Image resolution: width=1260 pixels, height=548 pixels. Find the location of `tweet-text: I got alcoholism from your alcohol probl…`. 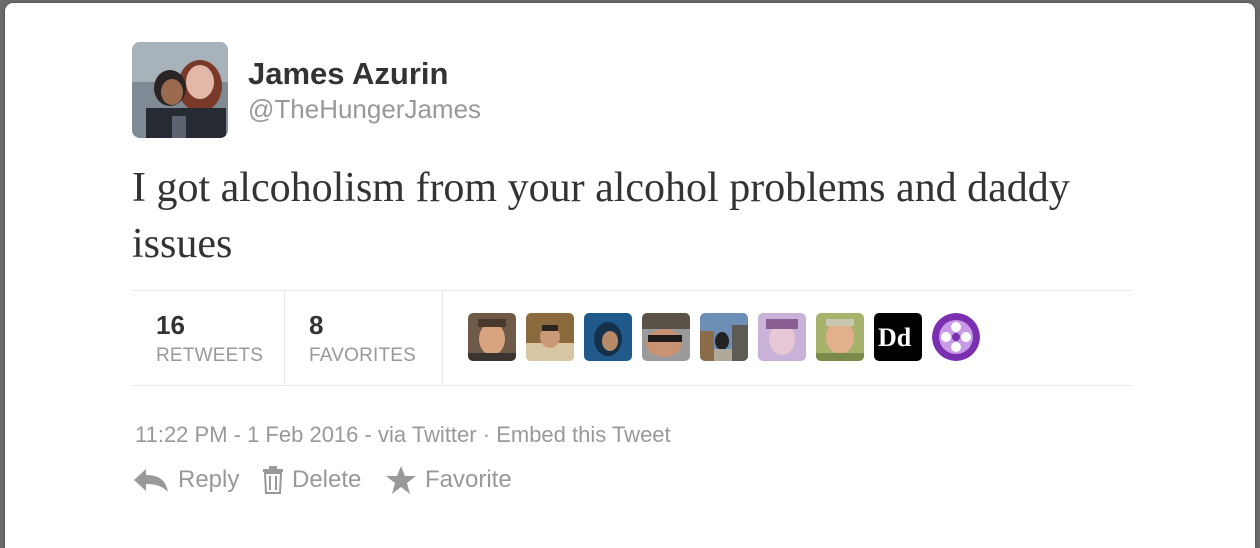

tweet-text: I got alcoholism from your alcohol probl… is located at coordinates (601, 216).